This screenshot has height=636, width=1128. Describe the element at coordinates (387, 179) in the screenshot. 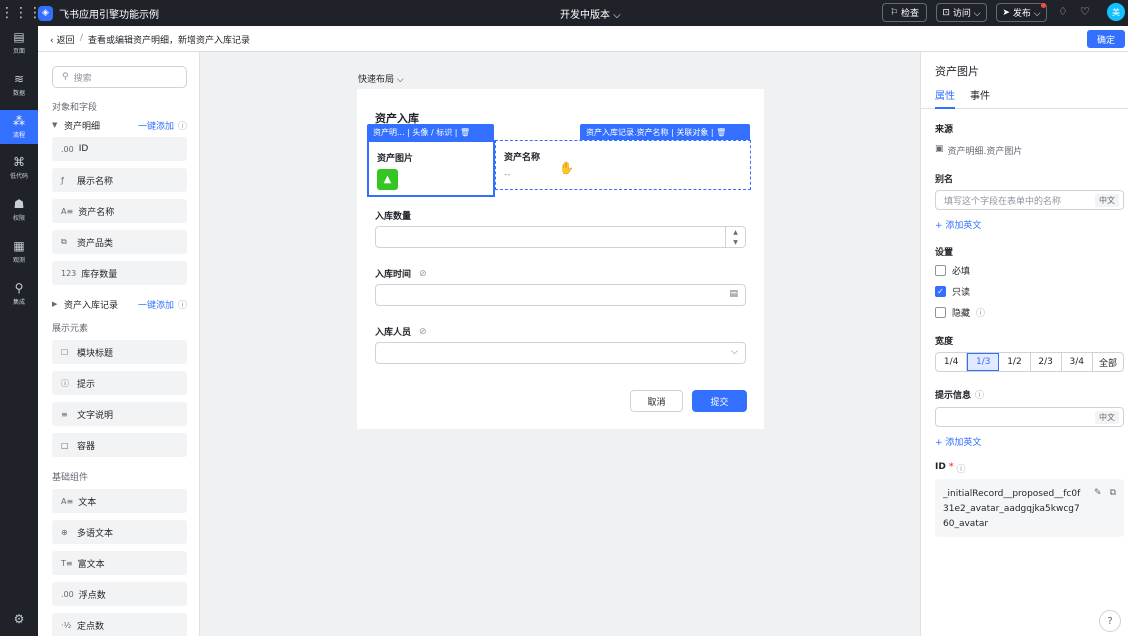

I see `person-avatar-icon: ▲` at that location.